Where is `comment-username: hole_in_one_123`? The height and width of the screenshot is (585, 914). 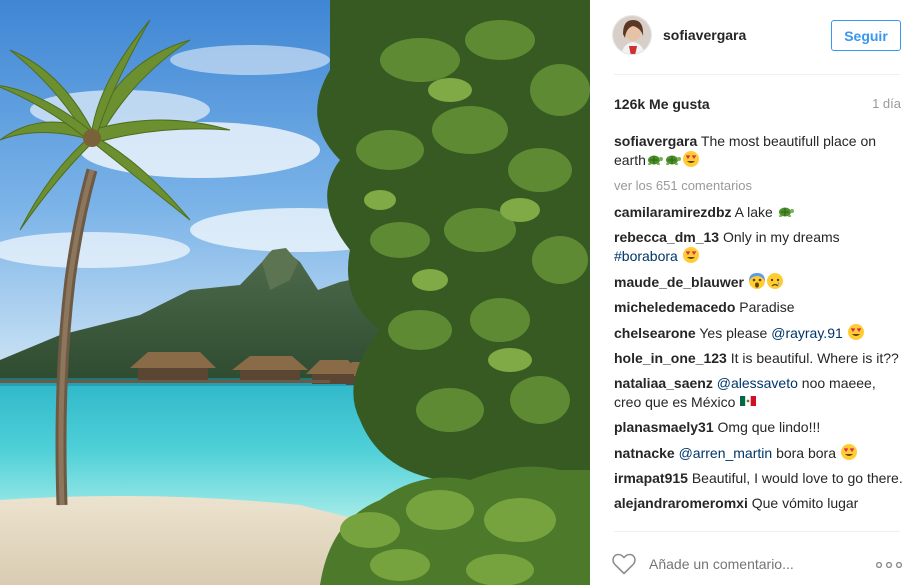
comment-username: hole_in_one_123 is located at coordinates (670, 358).